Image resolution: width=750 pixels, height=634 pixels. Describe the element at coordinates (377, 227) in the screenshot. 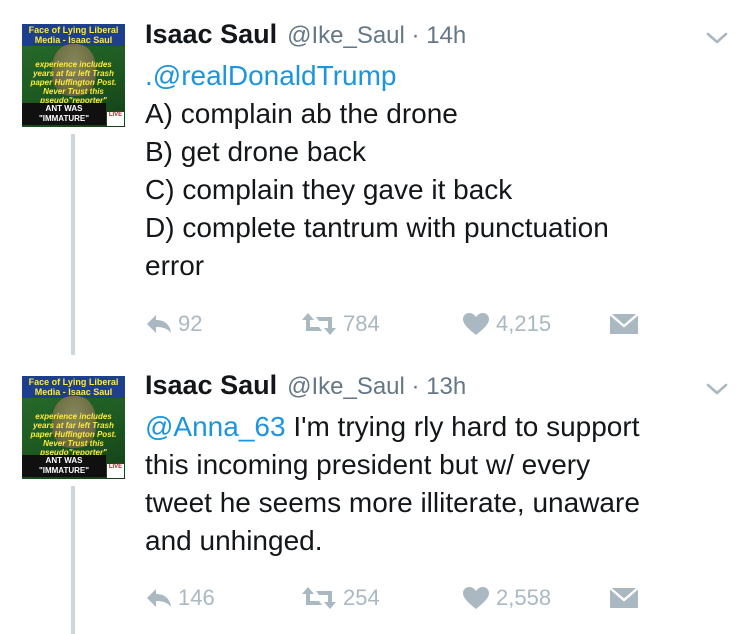

I see `tweet-text-line: D) complete tantrum with punctuation` at that location.